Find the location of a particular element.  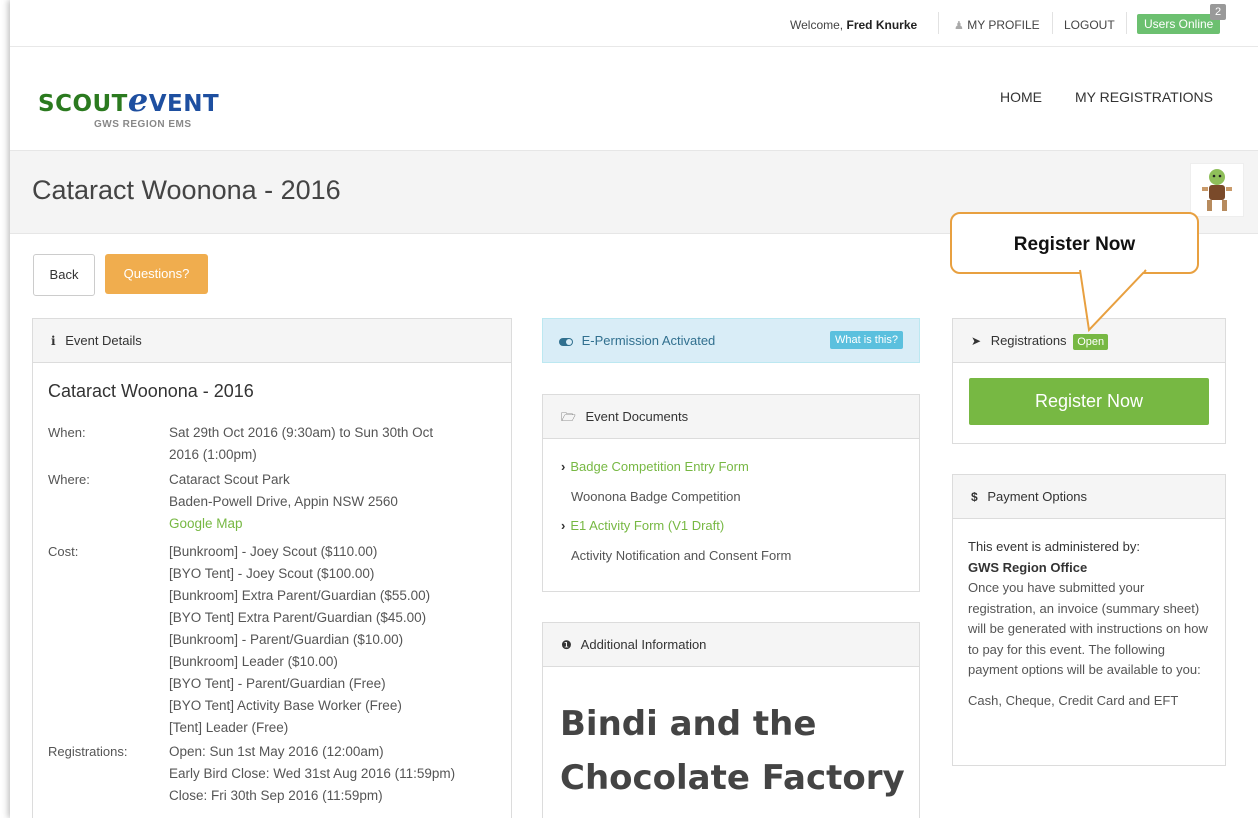

additional-information-header: ❶ Additional Information is located at coordinates (731, 645).